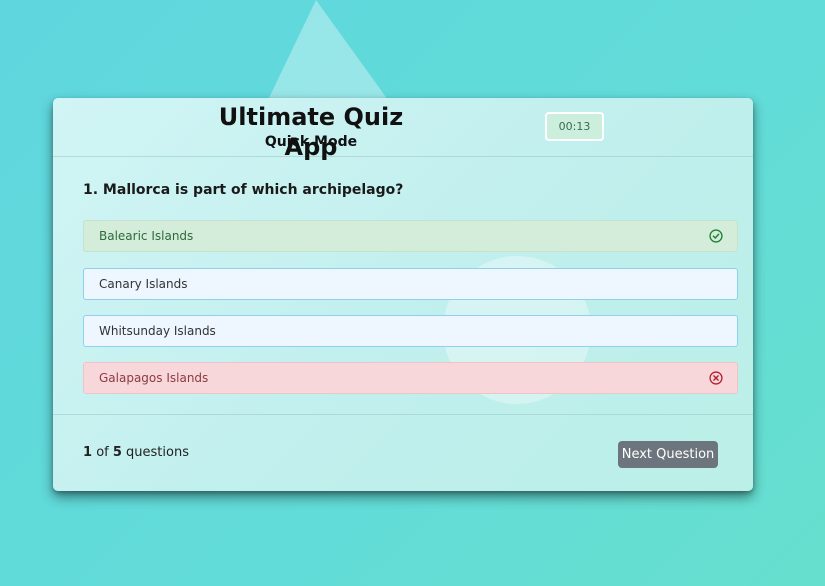  What do you see at coordinates (146, 236) in the screenshot?
I see `answer-label: Balearic Islands` at bounding box center [146, 236].